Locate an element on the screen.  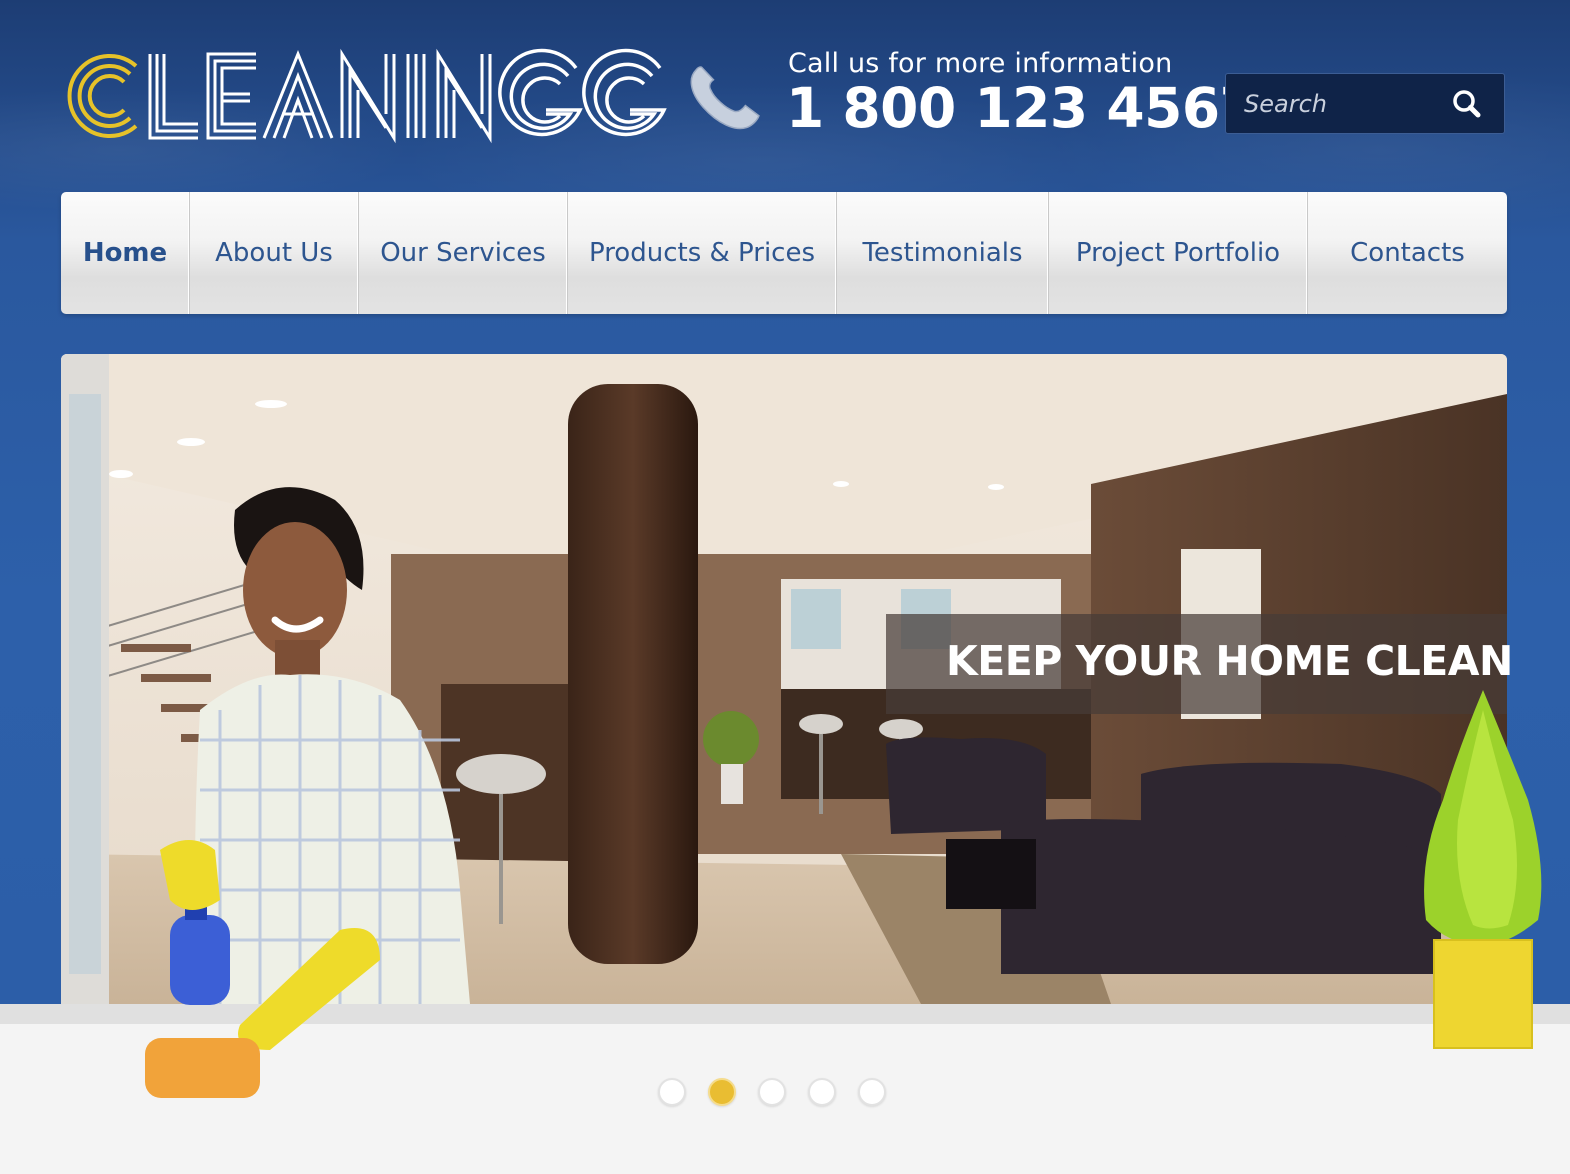
potted-plant-image is located at coordinates (1483, 875).